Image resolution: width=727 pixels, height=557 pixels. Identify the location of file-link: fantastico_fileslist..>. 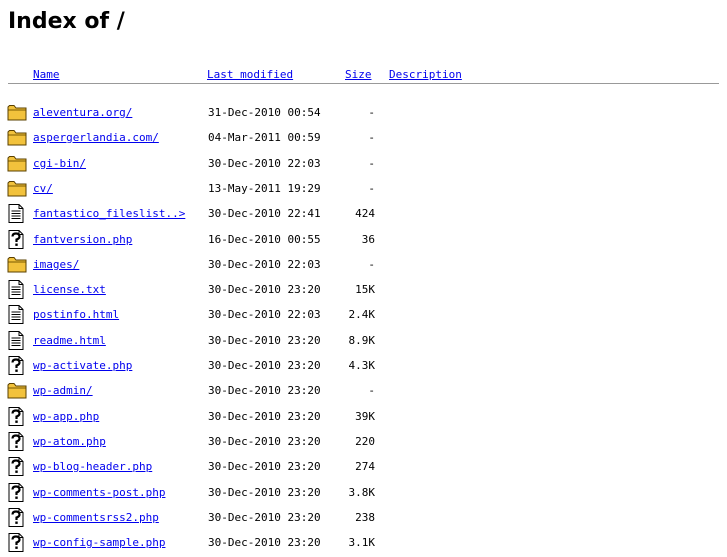
(109, 213).